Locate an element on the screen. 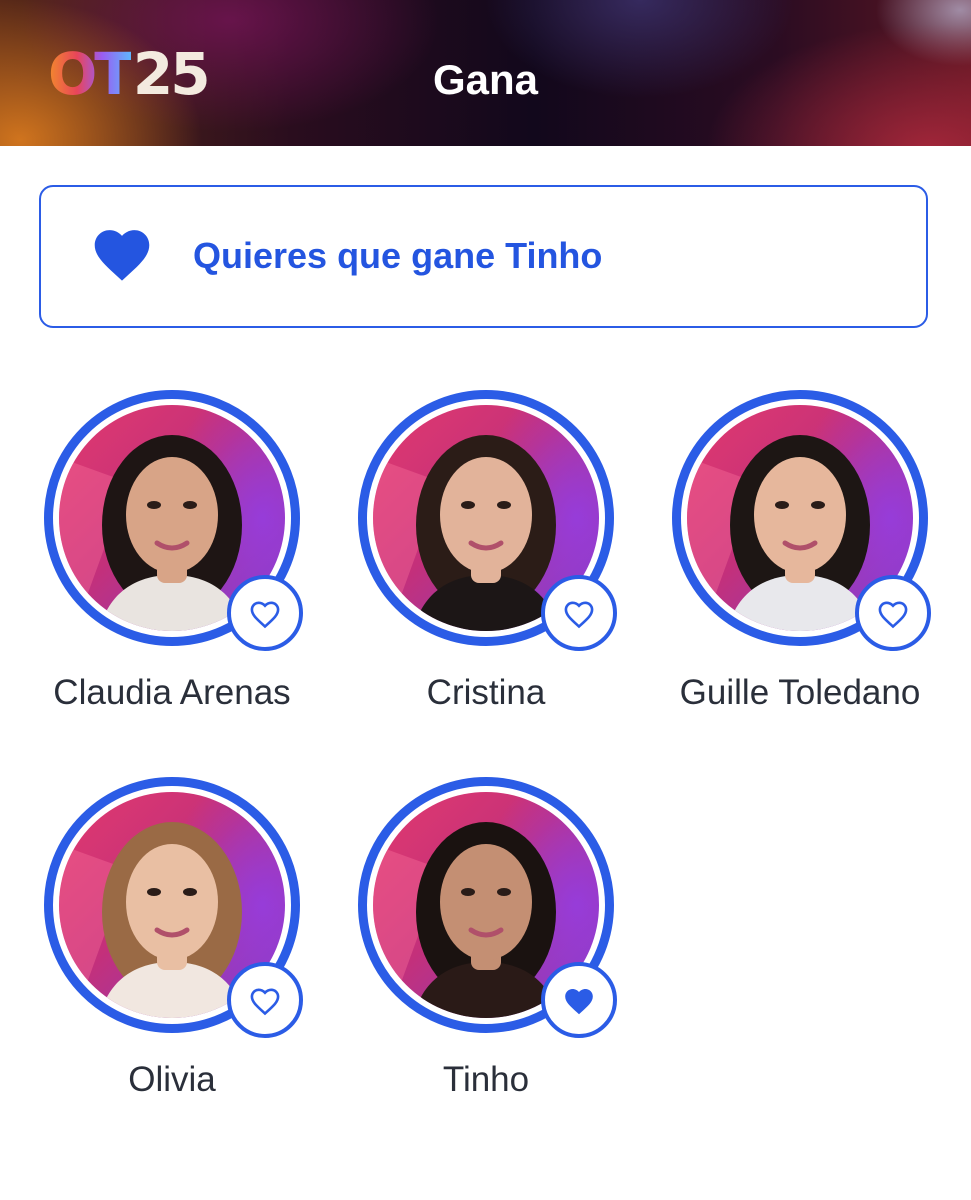 Image resolution: width=971 pixels, height=1200 pixels. contestant-name: Tinho is located at coordinates (486, 1079).